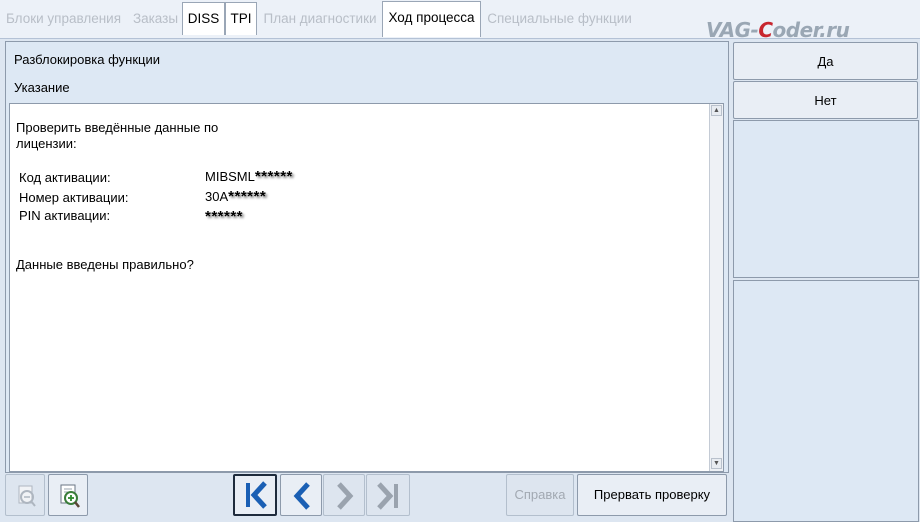 The height and width of the screenshot is (522, 920). What do you see at coordinates (65, 177) in the screenshot?
I see `activation-code-label: Код активации:` at bounding box center [65, 177].